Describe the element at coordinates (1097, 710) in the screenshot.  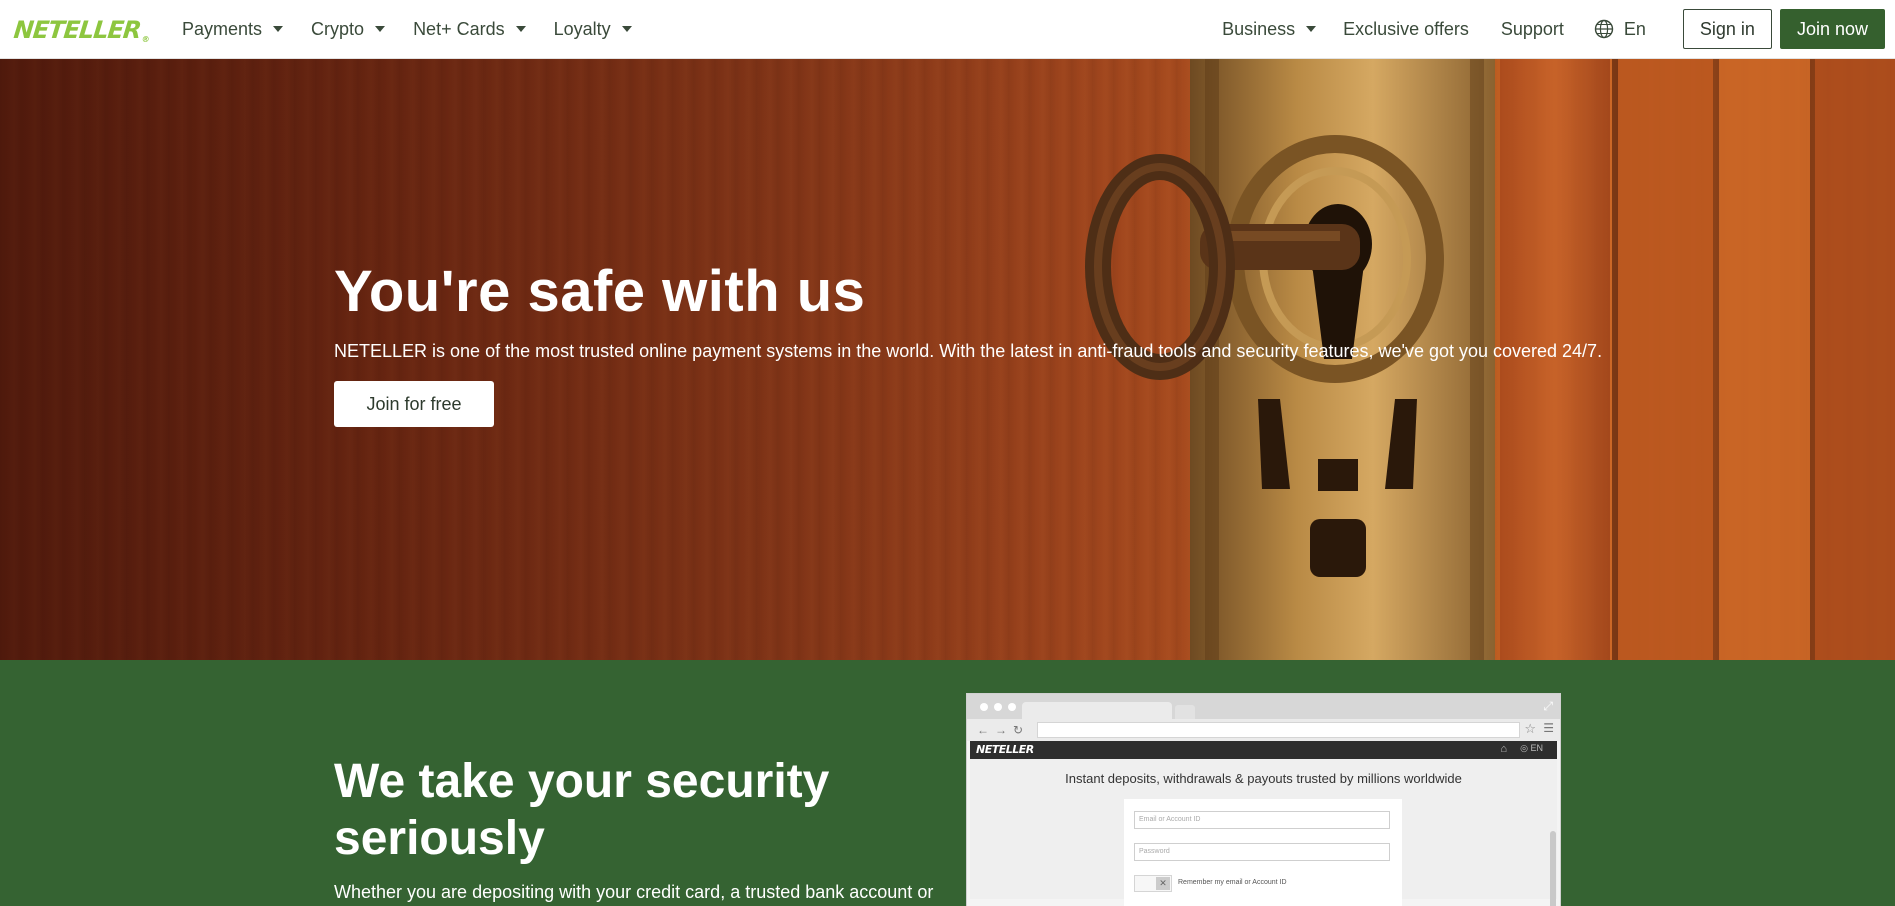
I see `browser-tab` at that location.